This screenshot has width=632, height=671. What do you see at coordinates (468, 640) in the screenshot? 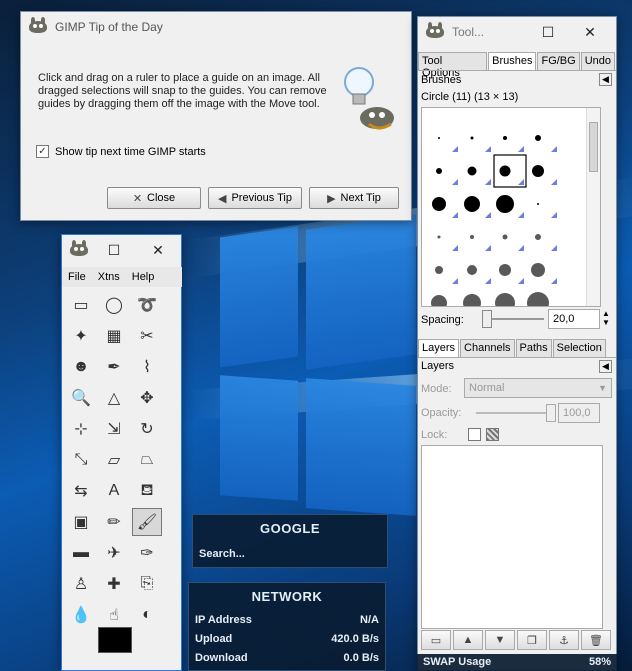
I see `raise-layer-icon: ▲` at bounding box center [468, 640].